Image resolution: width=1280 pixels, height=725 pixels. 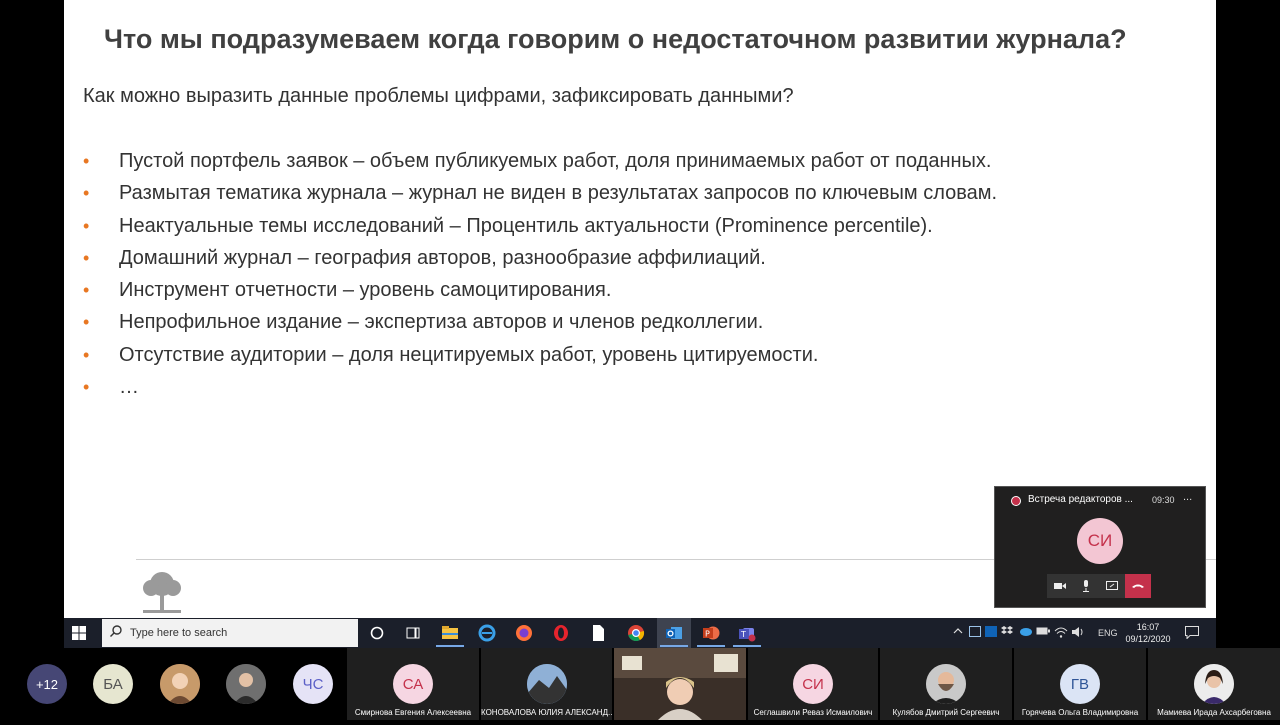 What do you see at coordinates (1025, 631) in the screenshot?
I see `onedrive-icon` at bounding box center [1025, 631].